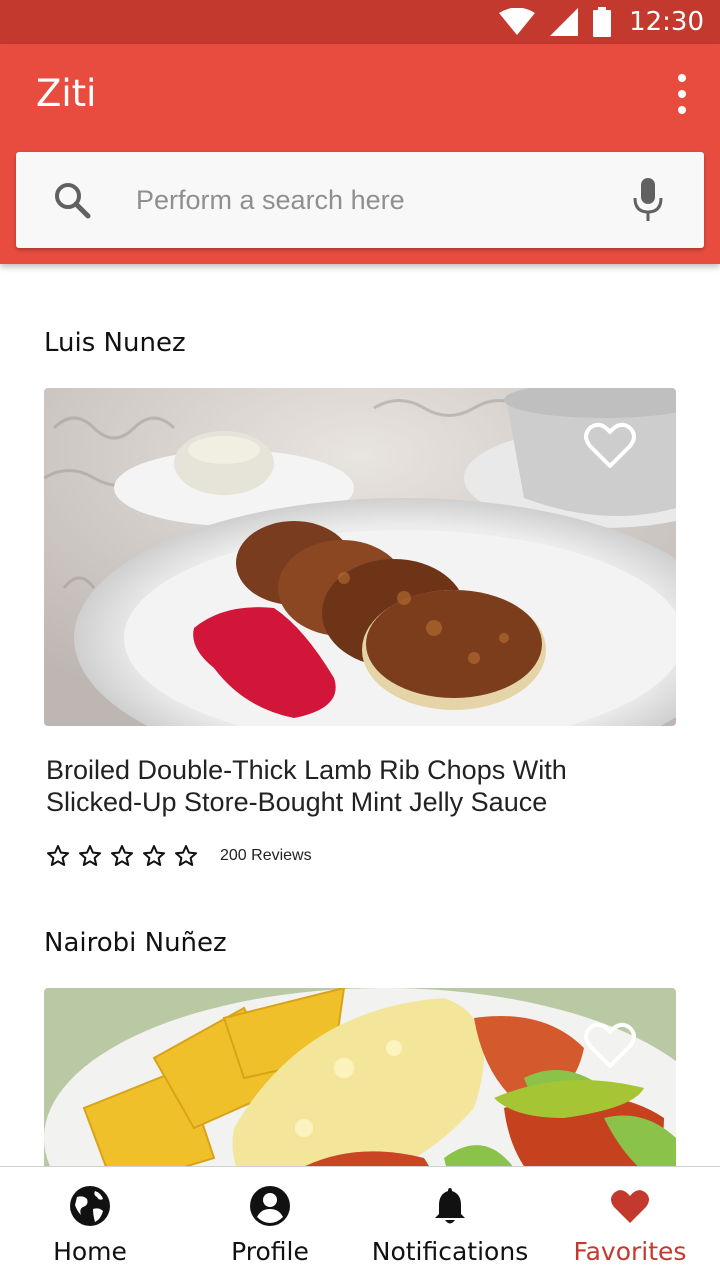 Image resolution: width=720 pixels, height=1280 pixels. I want to click on status-icons: 12:30, so click(601, 22).